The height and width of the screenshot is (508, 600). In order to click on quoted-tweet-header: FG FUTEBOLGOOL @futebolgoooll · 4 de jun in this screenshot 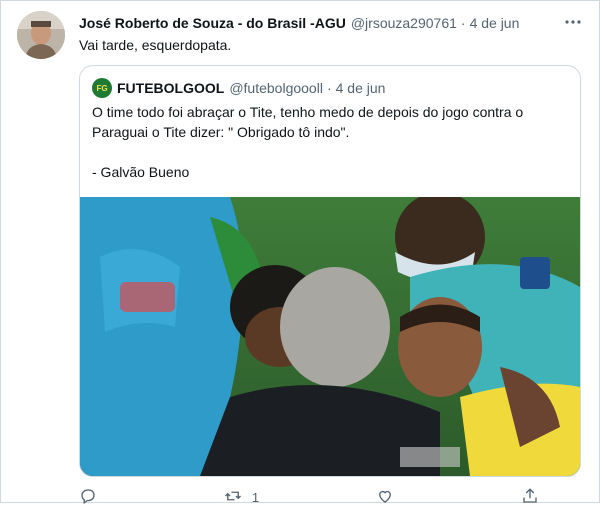, I will do `click(238, 88)`.